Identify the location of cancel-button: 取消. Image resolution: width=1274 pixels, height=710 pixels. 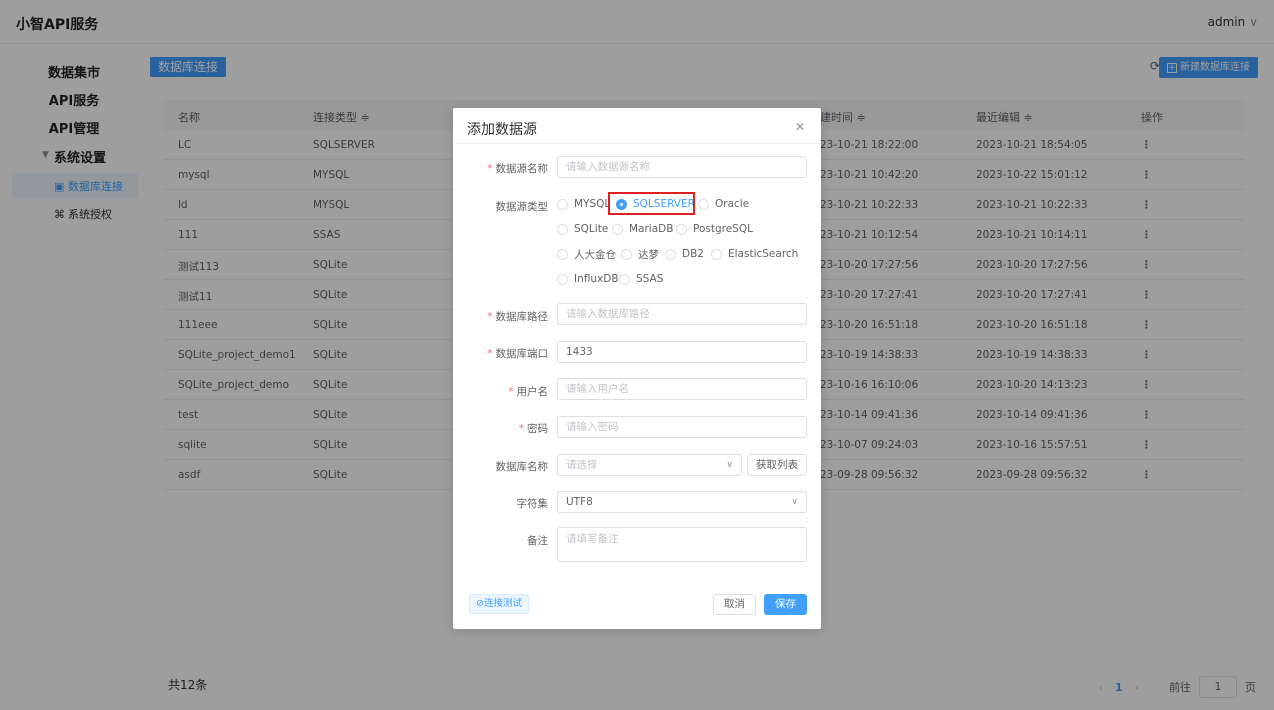
(734, 604).